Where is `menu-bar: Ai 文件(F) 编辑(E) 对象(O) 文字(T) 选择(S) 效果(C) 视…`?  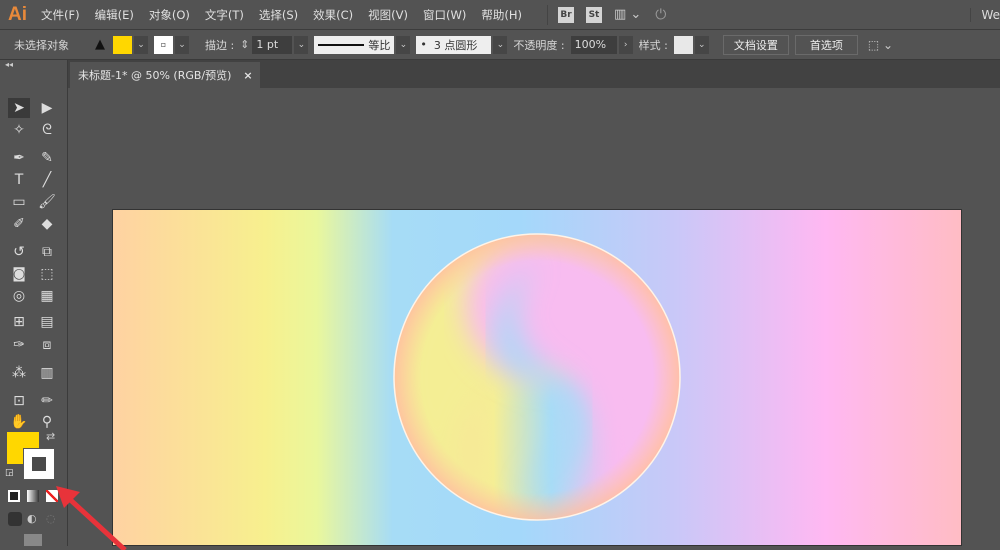
menu-bar: Ai 文件(F) 编辑(E) 对象(O) 文字(T) 选择(S) 效果(C) 视… is located at coordinates (500, 15).